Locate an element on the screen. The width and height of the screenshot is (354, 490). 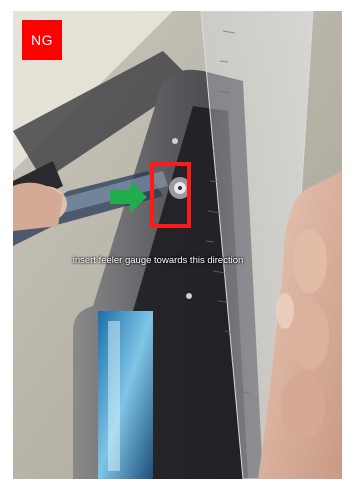
ng-badge: NG is located at coordinates (42, 40).